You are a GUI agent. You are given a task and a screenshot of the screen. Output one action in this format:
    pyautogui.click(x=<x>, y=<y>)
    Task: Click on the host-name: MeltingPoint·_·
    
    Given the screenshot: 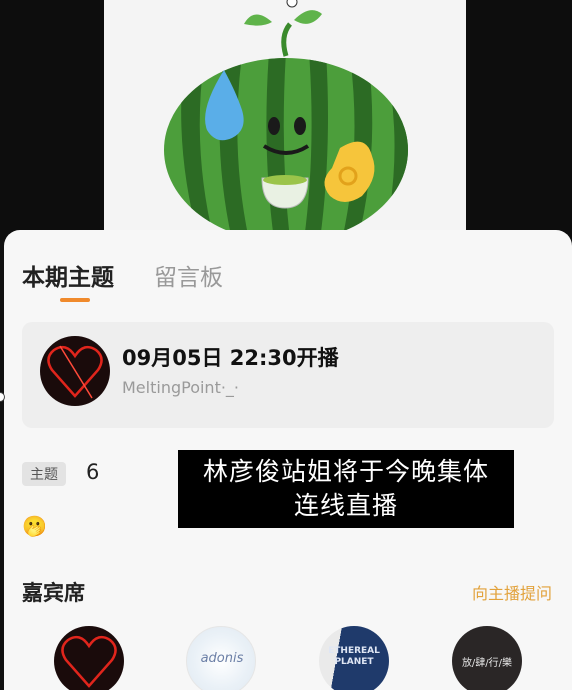 What is the action you would take?
    pyautogui.click(x=181, y=387)
    